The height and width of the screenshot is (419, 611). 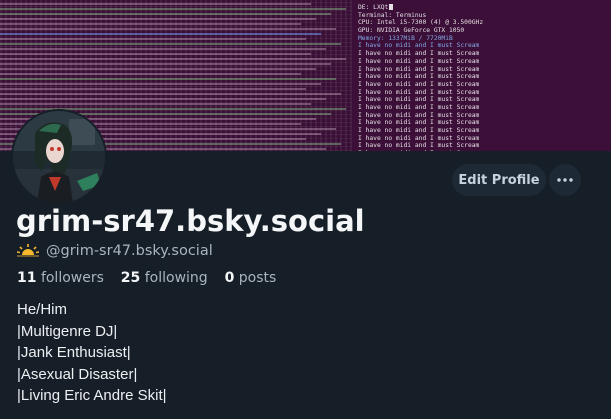 I want to click on display-name: grim-sr47.bsky.social, so click(x=190, y=221).